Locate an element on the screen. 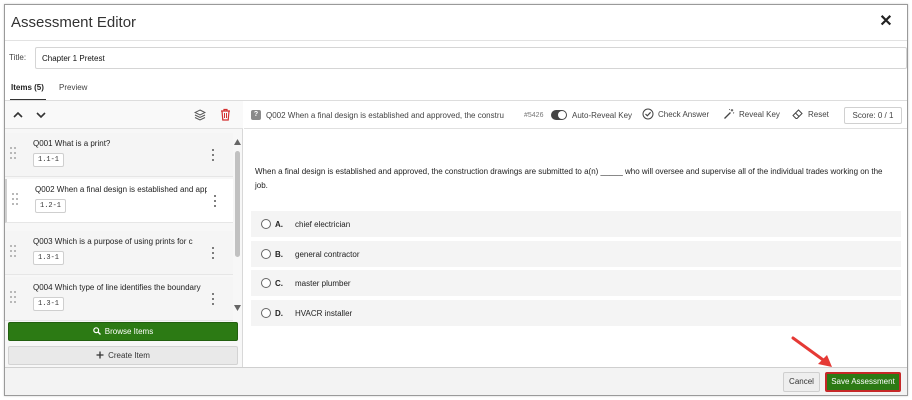 This screenshot has height=400, width=912. auto-reveal-toggle is located at coordinates (559, 115).